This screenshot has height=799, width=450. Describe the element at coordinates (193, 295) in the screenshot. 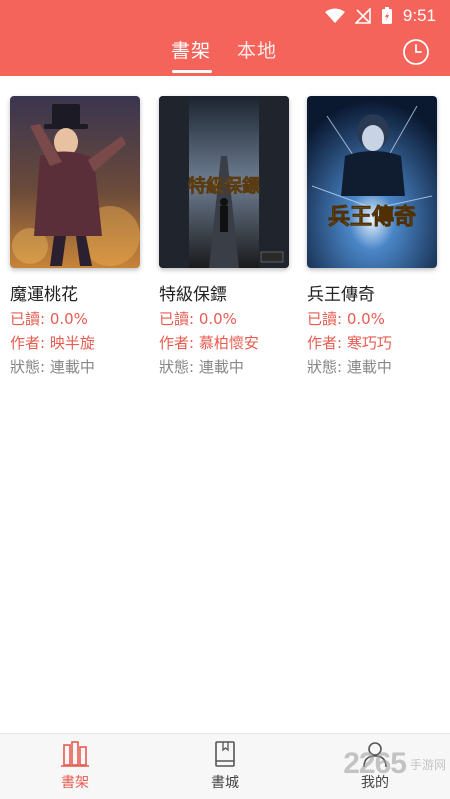

I see `book-title: 特級保鏢` at that location.